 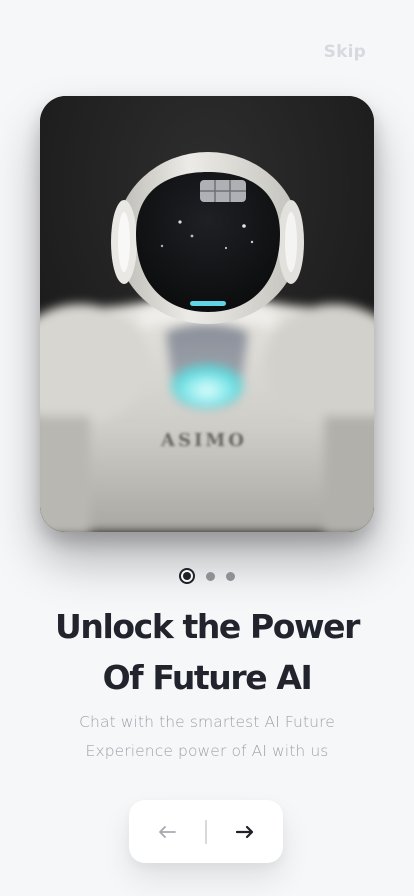 I want to click on headline-line: Unlock the Power, so click(x=207, y=626).